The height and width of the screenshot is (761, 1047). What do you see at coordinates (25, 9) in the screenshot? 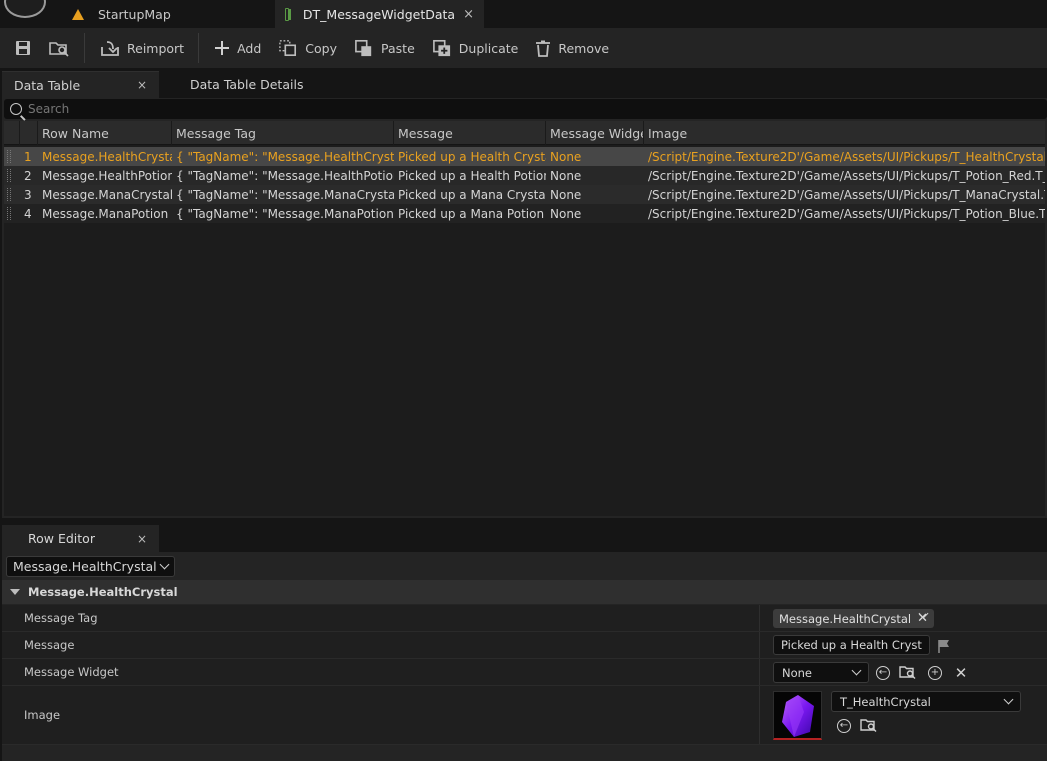
I see `unreal-logo-icon` at bounding box center [25, 9].